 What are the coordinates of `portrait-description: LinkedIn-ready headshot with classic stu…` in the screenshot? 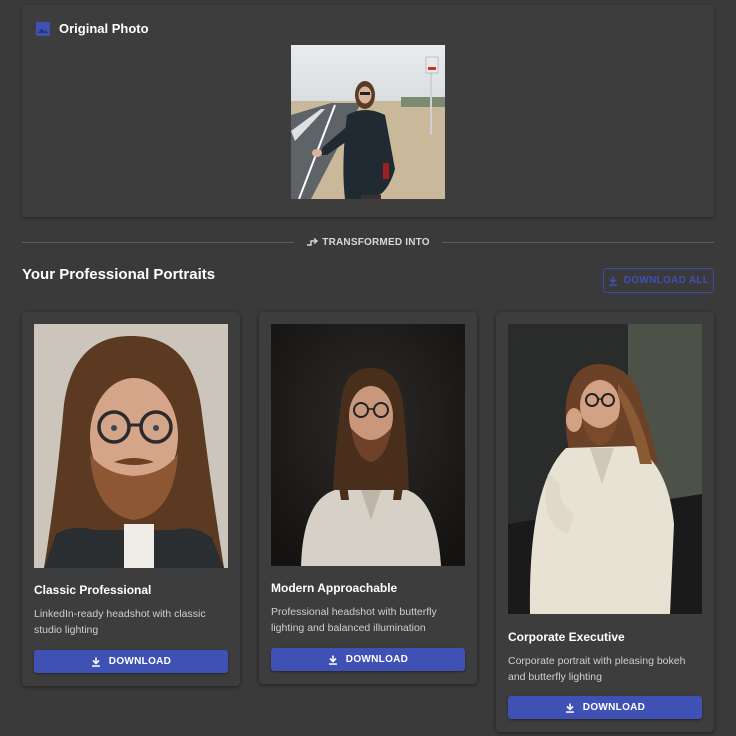 It's located at (120, 622).